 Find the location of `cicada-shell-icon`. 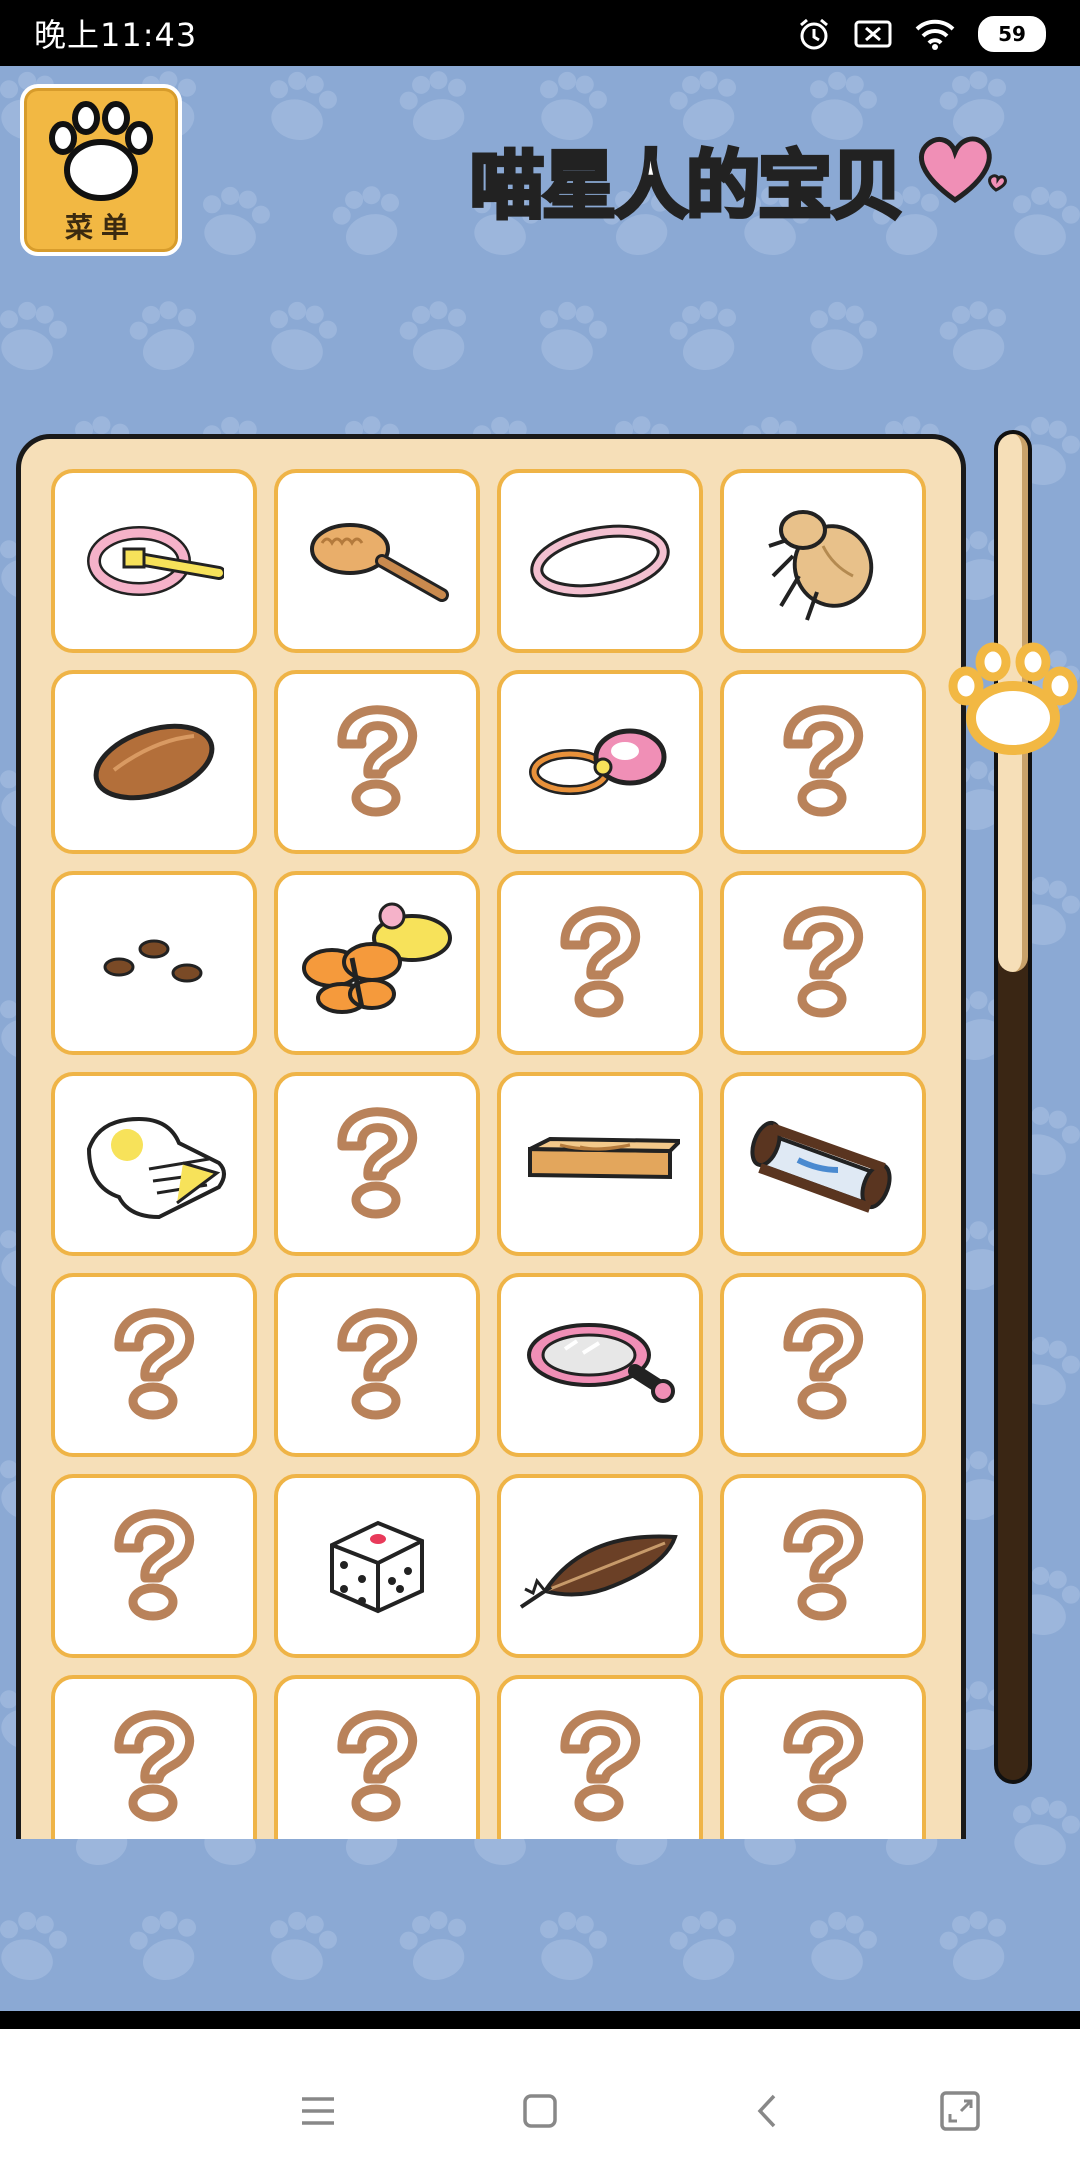

cicada-shell-icon is located at coordinates (823, 561).